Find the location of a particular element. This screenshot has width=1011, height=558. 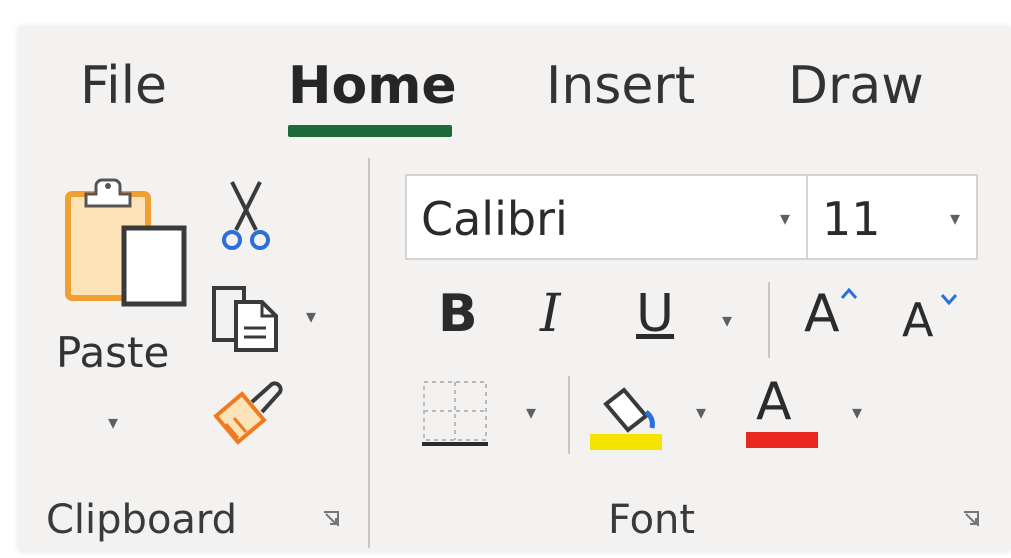

decrease-font-size-button: A is located at coordinates (930, 320).